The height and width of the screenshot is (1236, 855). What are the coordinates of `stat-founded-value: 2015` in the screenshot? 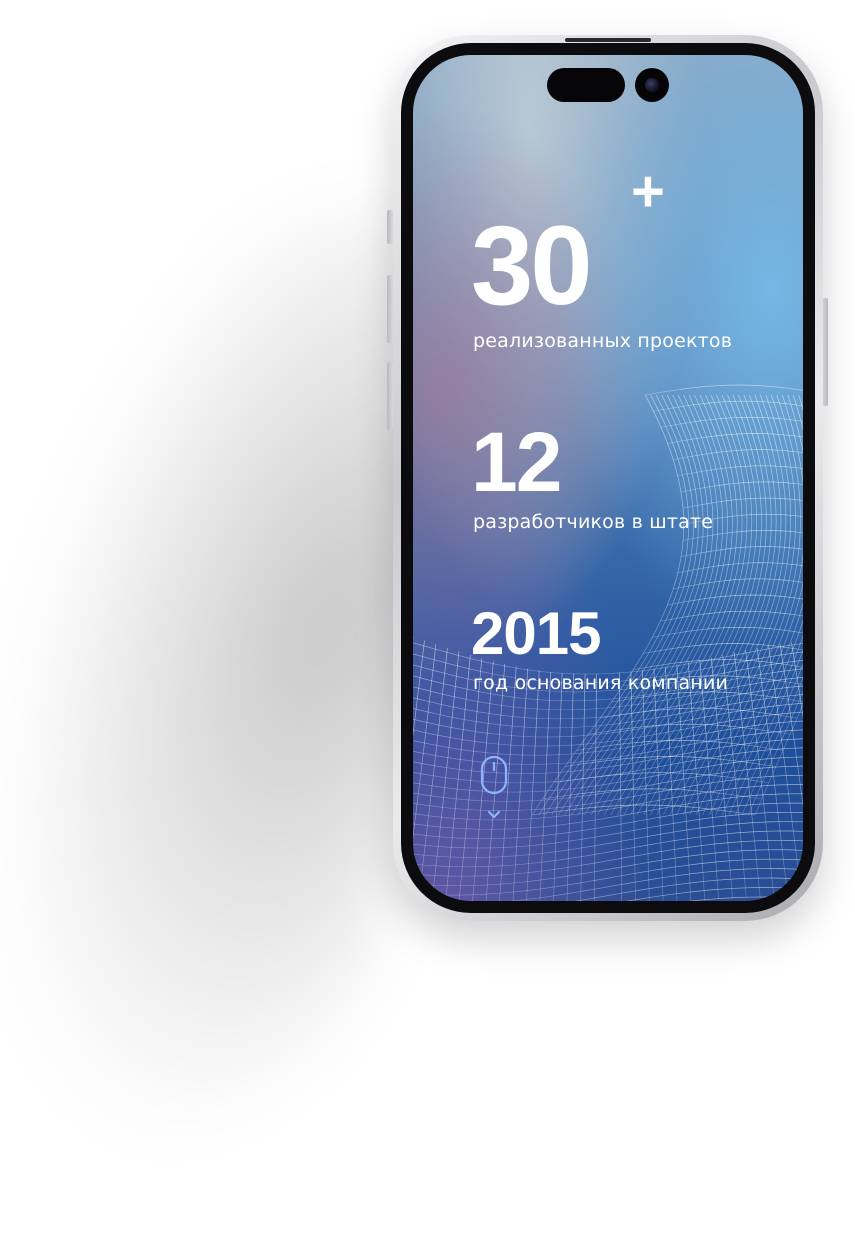 It's located at (536, 633).